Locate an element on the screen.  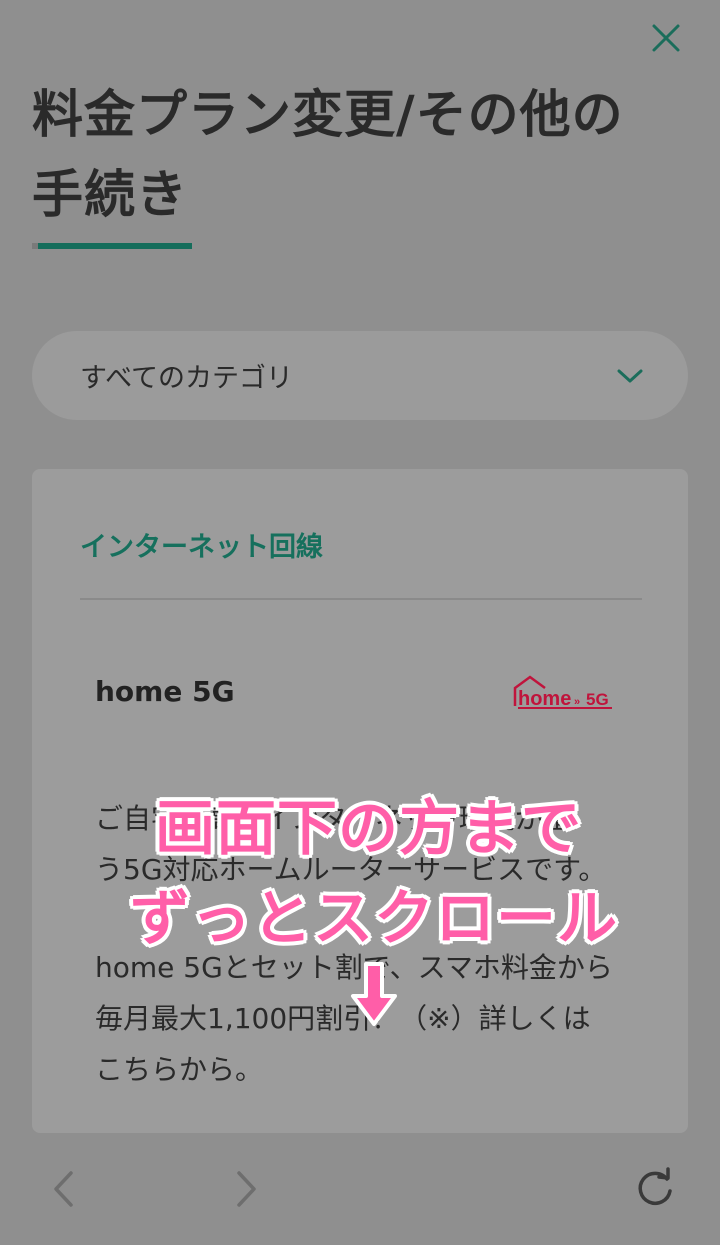
overlay-caption-line1: 画面下の方まで is located at coordinates (368, 829).